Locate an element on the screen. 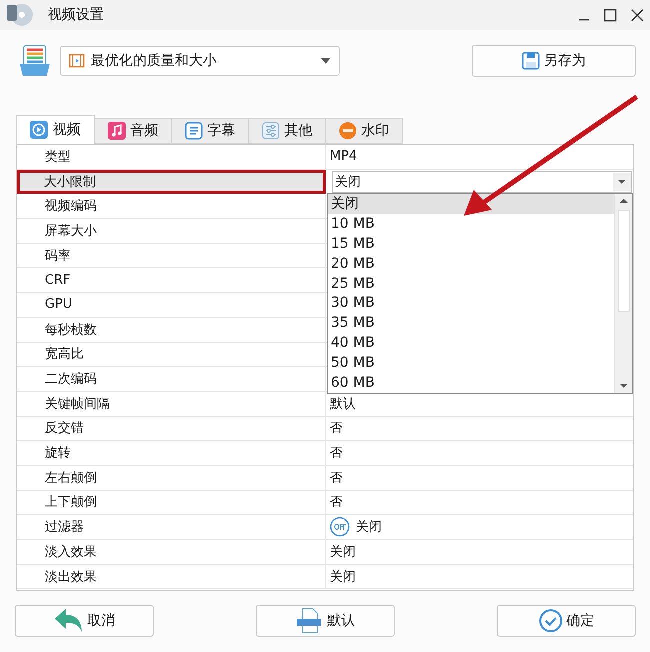  list-icon is located at coordinates (193, 131).